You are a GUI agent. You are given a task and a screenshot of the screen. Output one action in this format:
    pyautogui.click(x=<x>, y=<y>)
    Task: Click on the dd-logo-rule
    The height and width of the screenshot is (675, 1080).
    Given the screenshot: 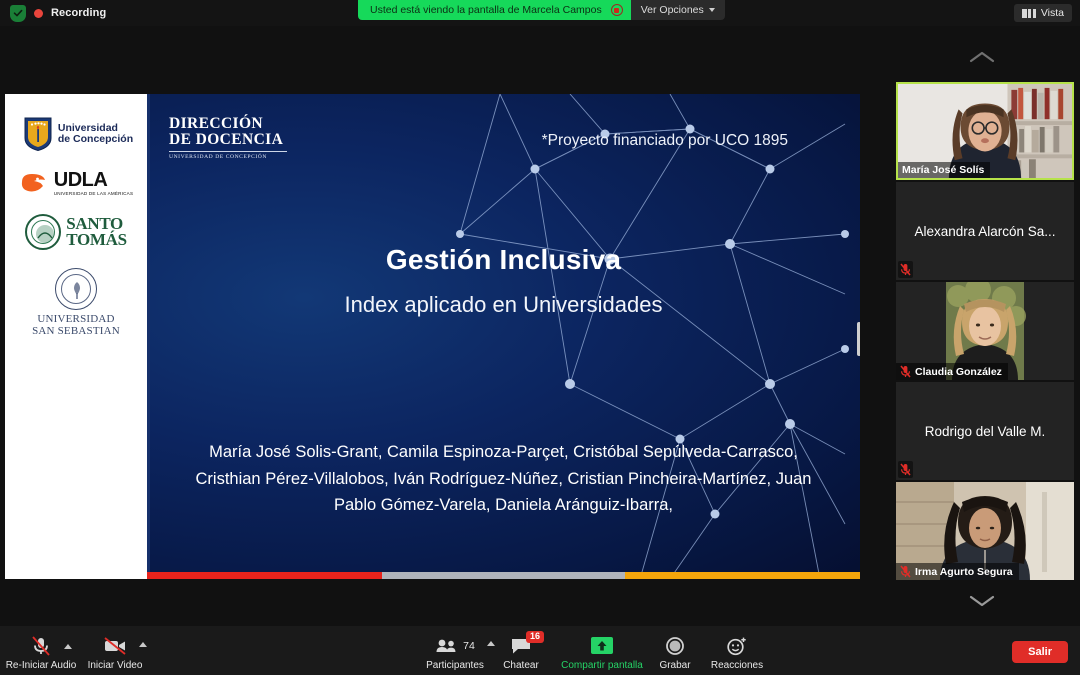 What is the action you would take?
    pyautogui.click(x=228, y=151)
    